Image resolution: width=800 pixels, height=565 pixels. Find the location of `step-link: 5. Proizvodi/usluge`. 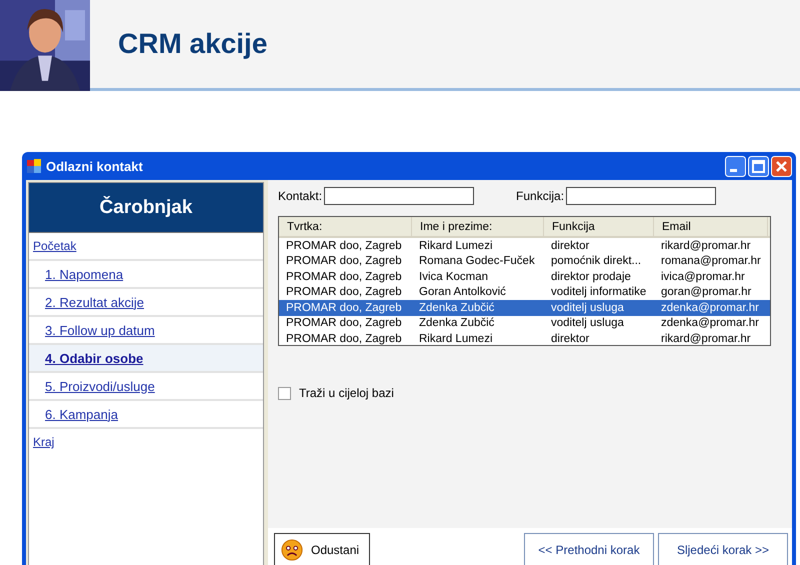

step-link: 5. Proizvodi/usluge is located at coordinates (100, 386).